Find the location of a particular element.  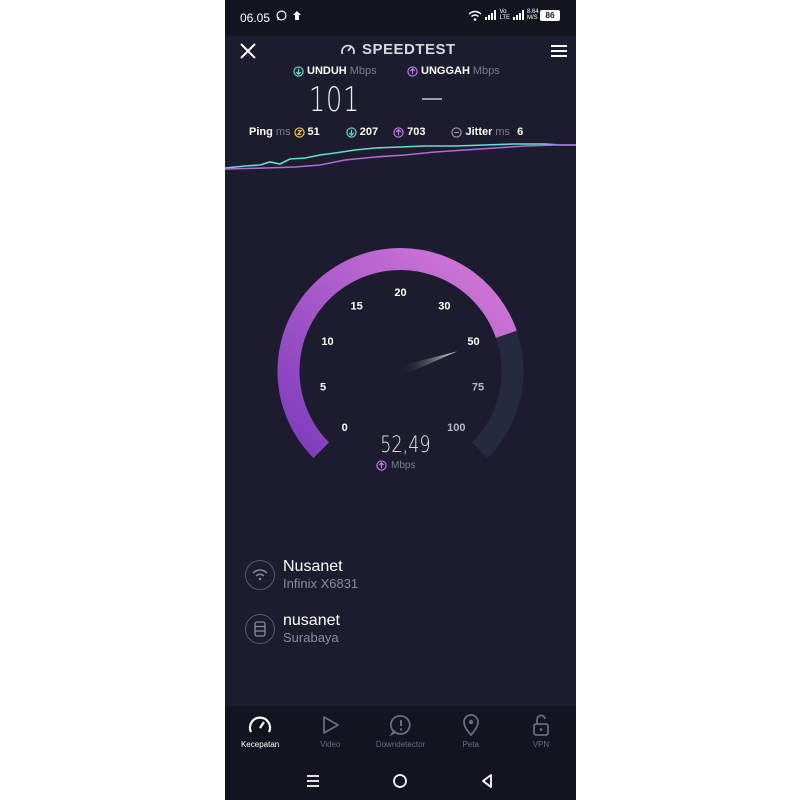

close-icon is located at coordinates (248, 51).